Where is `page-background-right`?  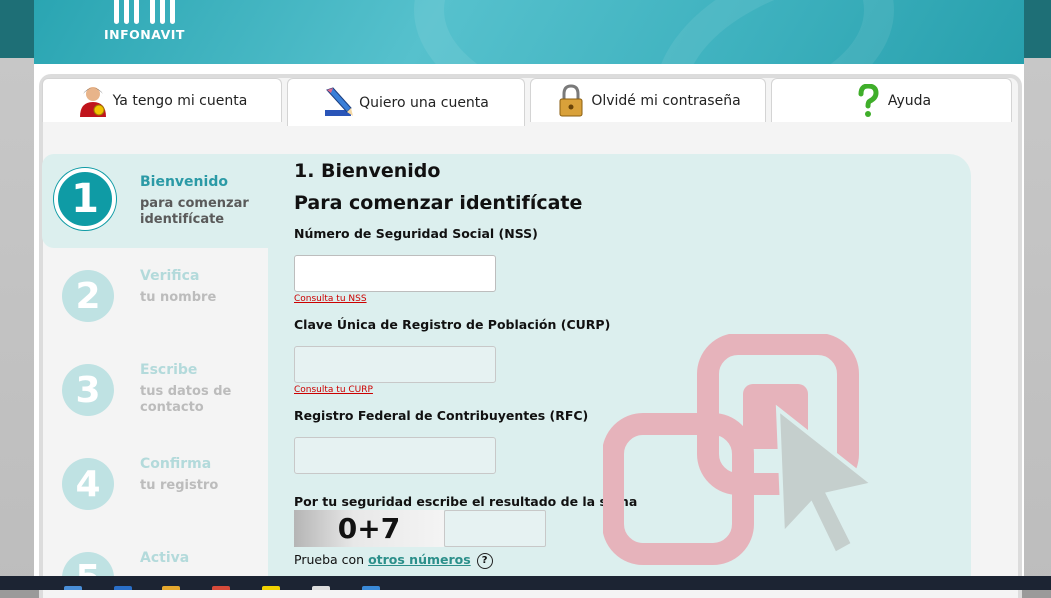
page-background-right is located at coordinates (1037, 295).